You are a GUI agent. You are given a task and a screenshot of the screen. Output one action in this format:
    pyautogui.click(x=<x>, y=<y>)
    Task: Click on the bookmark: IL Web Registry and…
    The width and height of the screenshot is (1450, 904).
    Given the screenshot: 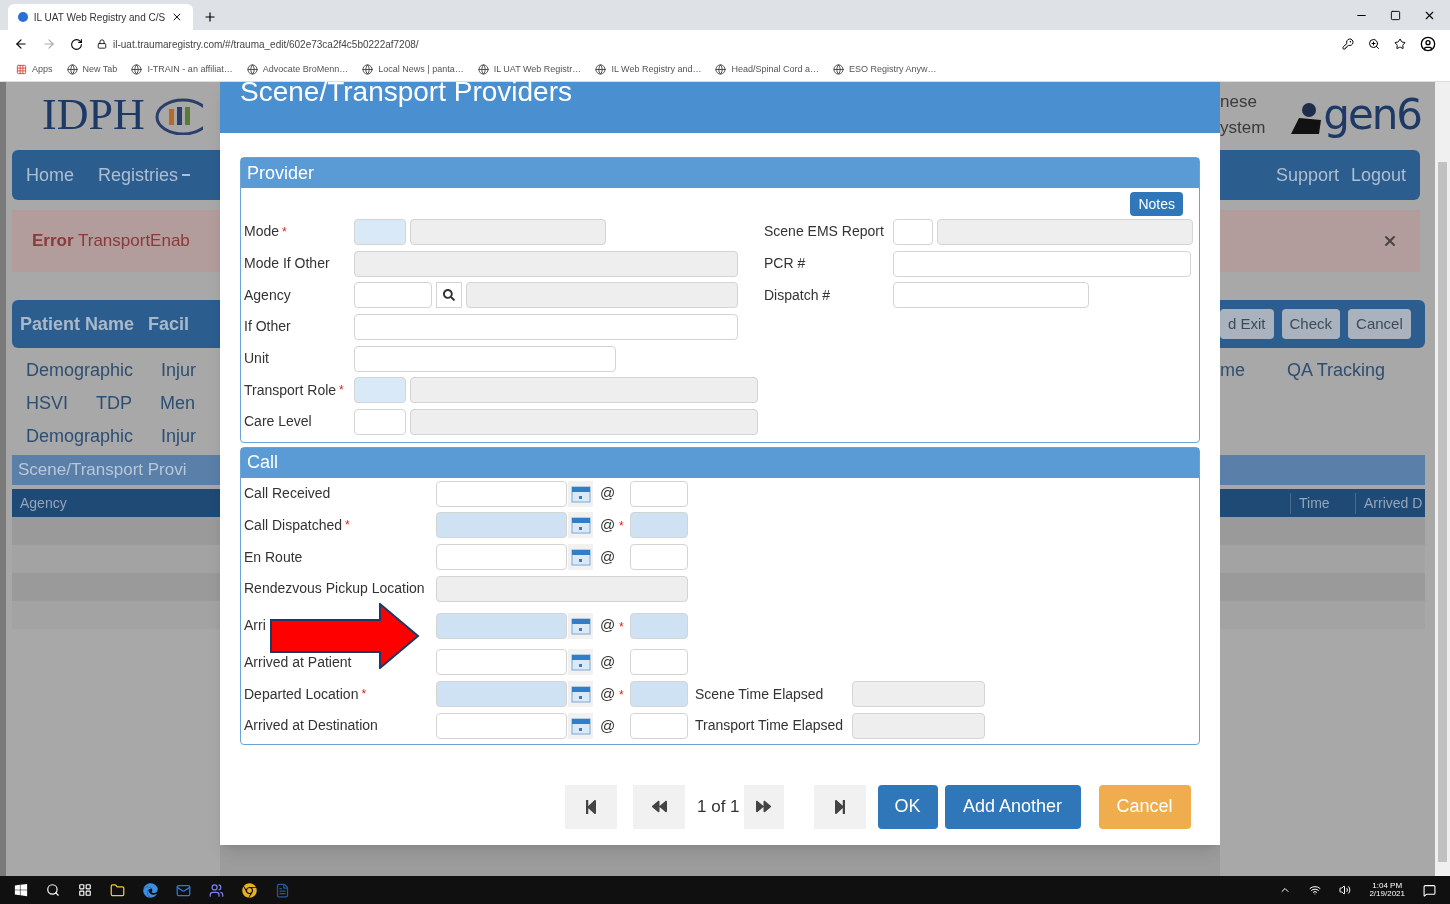 What is the action you would take?
    pyautogui.click(x=648, y=69)
    